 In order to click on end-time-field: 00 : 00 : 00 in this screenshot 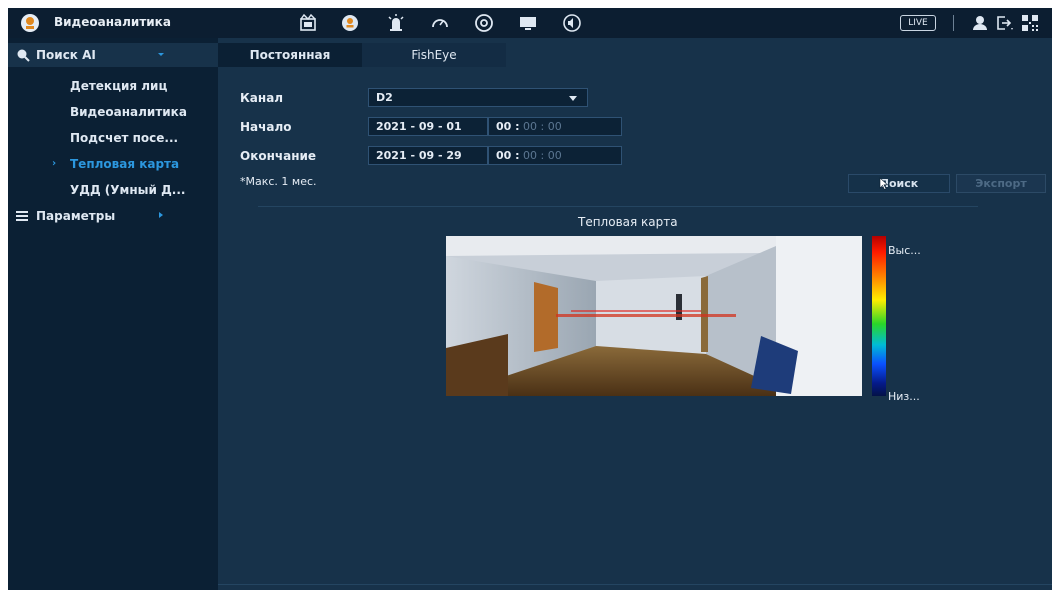, I will do `click(555, 155)`.